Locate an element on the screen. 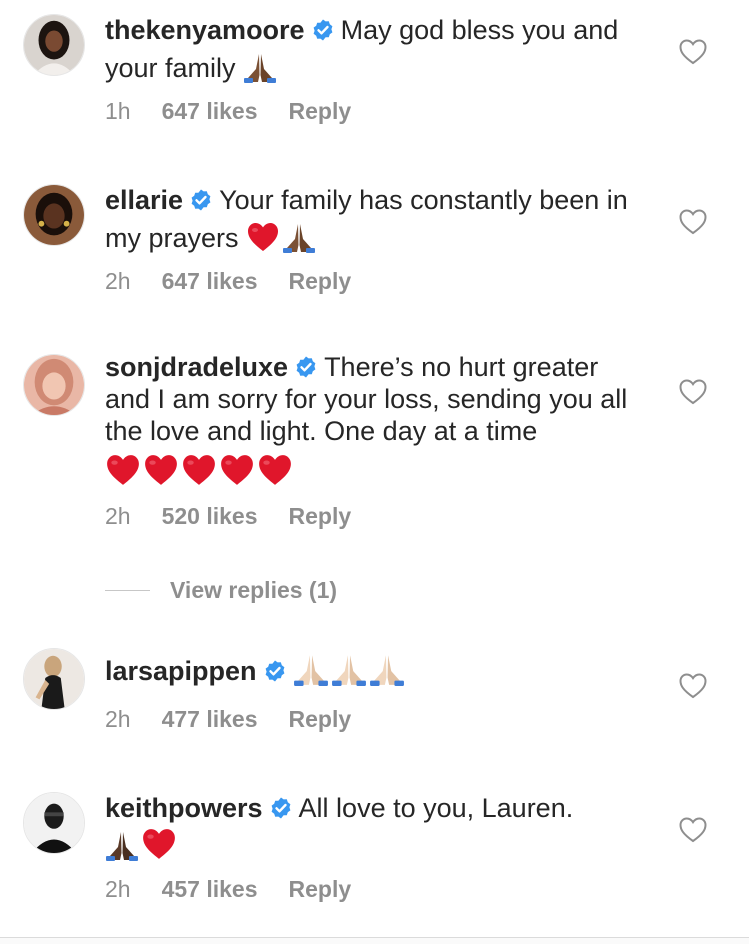  comment-meta: 2h 647 likes Reply is located at coordinates (243, 281).